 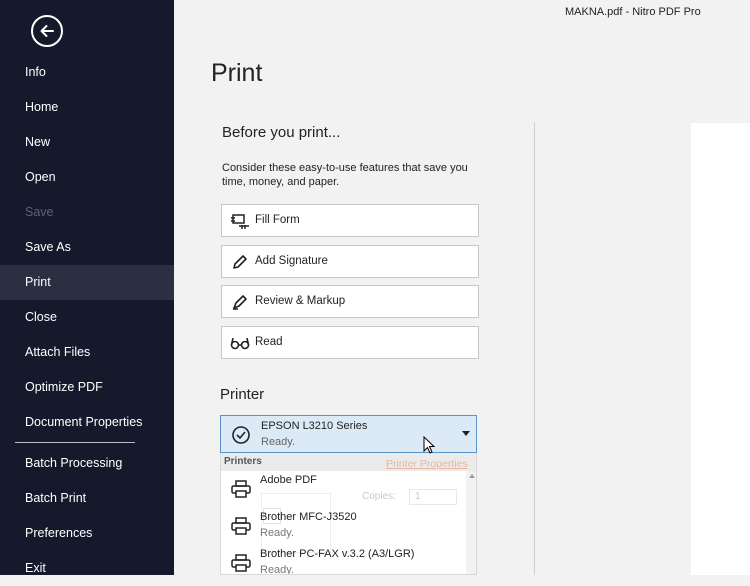 What do you see at coordinates (288, 480) in the screenshot?
I see `printer-option-name: Adobe PDF` at bounding box center [288, 480].